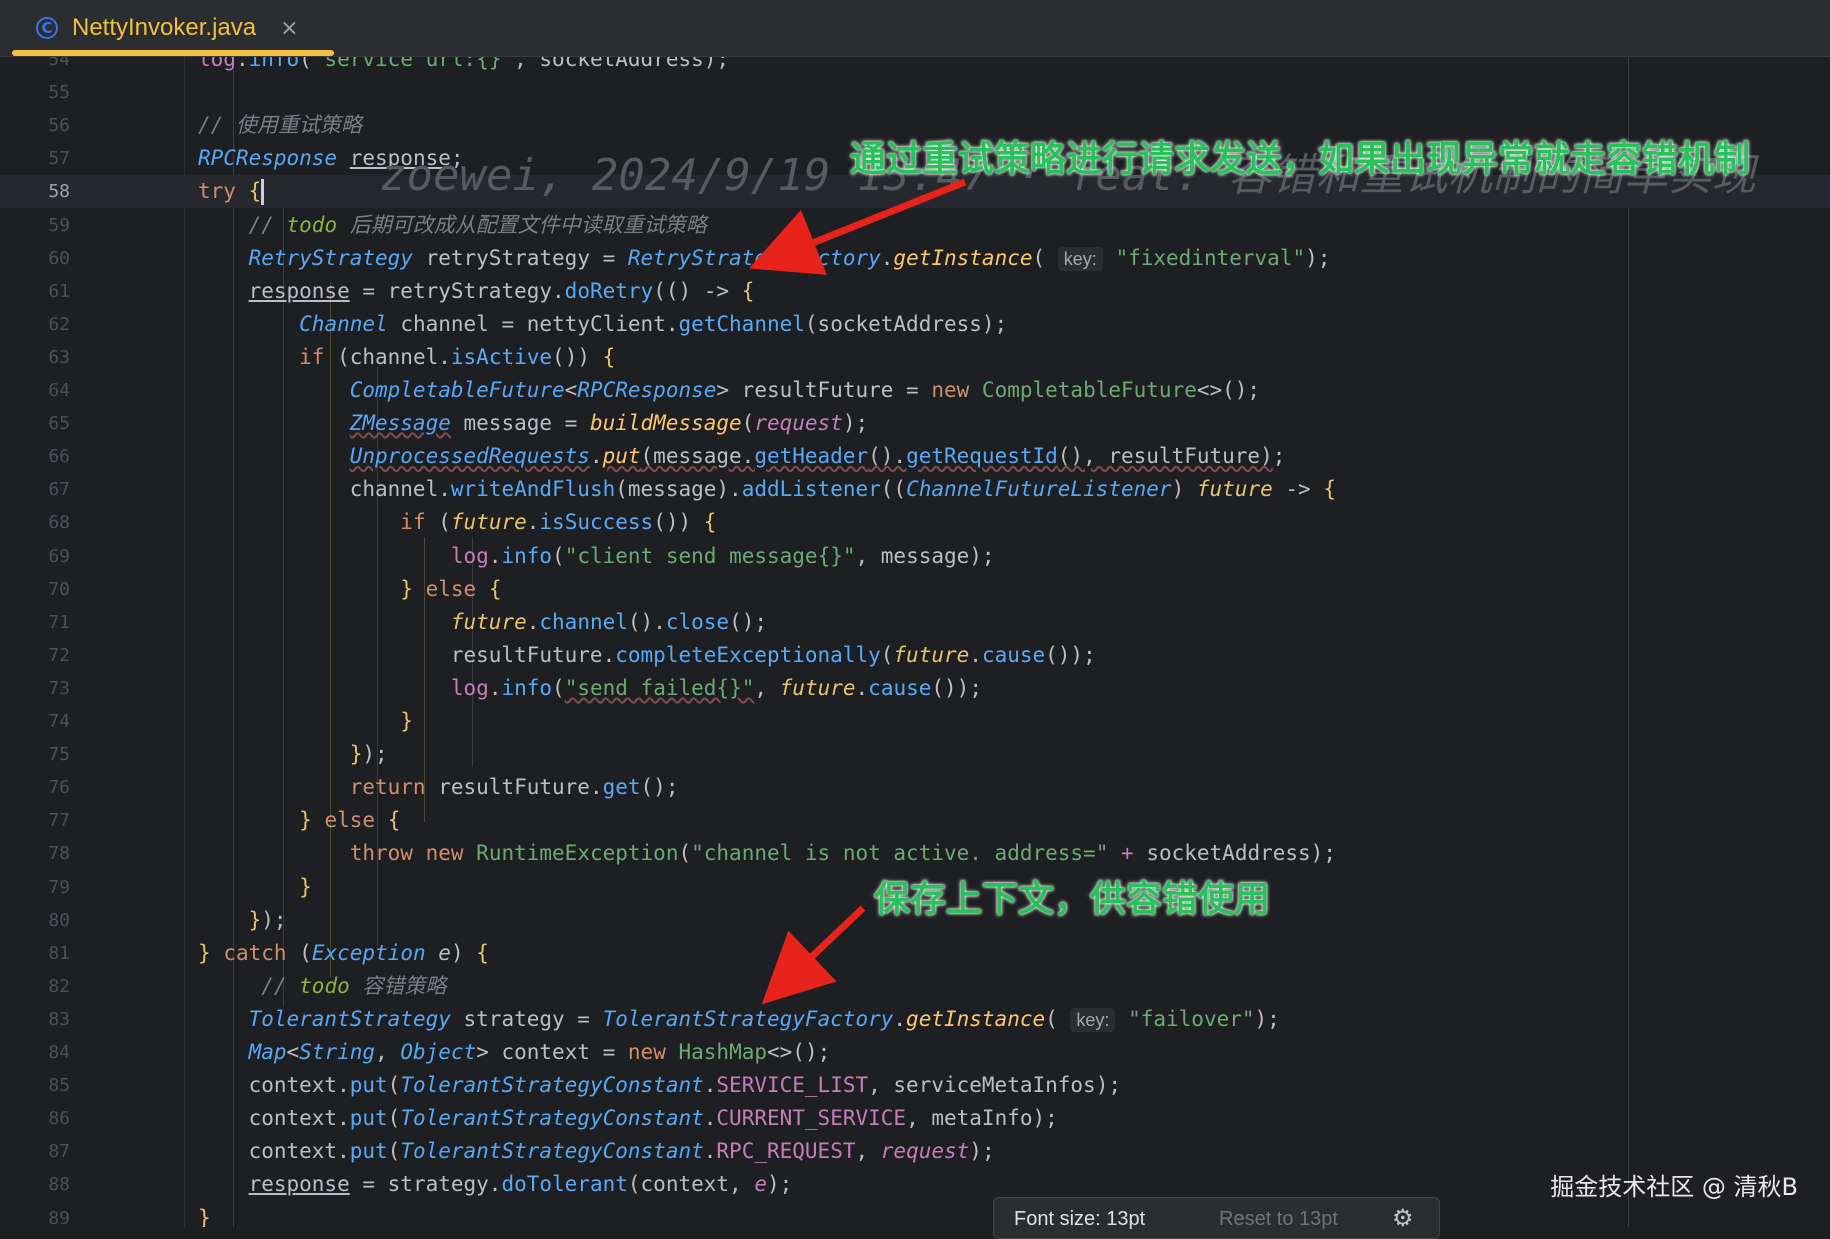 Image resolution: width=1830 pixels, height=1239 pixels. Describe the element at coordinates (1300, 159) in the screenshot. I see `retry-annotation: 通过重试策略进行请求发送，如果出现异常就走容错机制` at that location.